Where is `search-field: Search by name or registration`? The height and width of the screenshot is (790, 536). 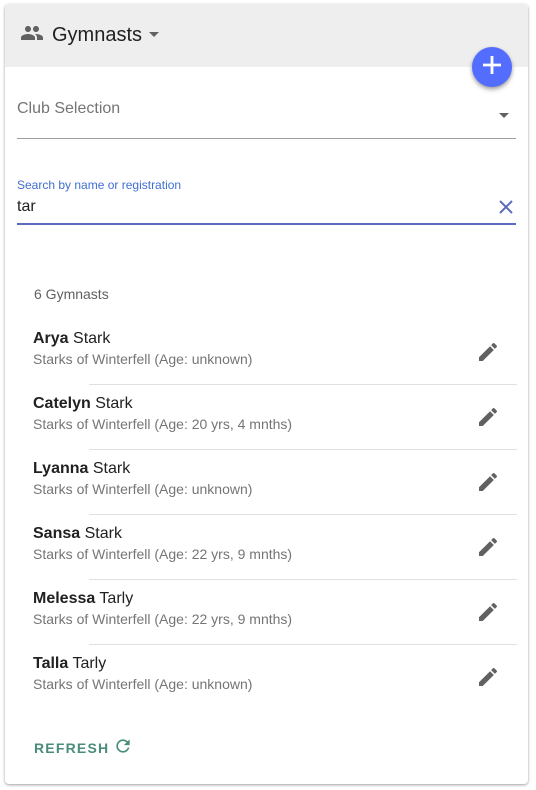
search-field: Search by name or registration is located at coordinates (266, 200).